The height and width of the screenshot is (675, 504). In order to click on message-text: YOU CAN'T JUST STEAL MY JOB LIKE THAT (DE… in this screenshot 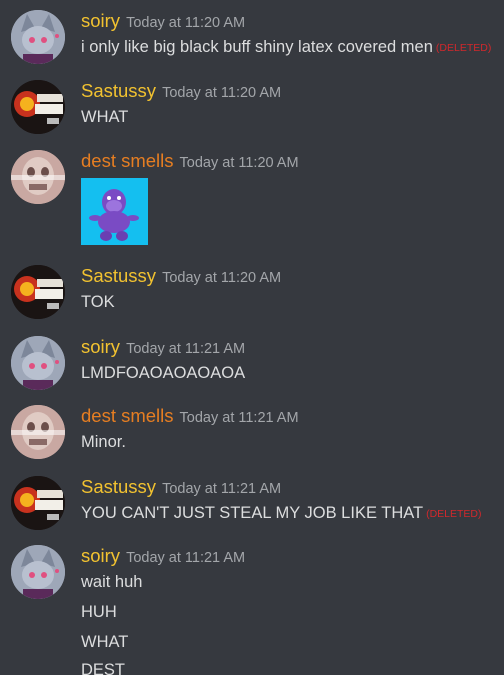, I will do `click(281, 513)`.